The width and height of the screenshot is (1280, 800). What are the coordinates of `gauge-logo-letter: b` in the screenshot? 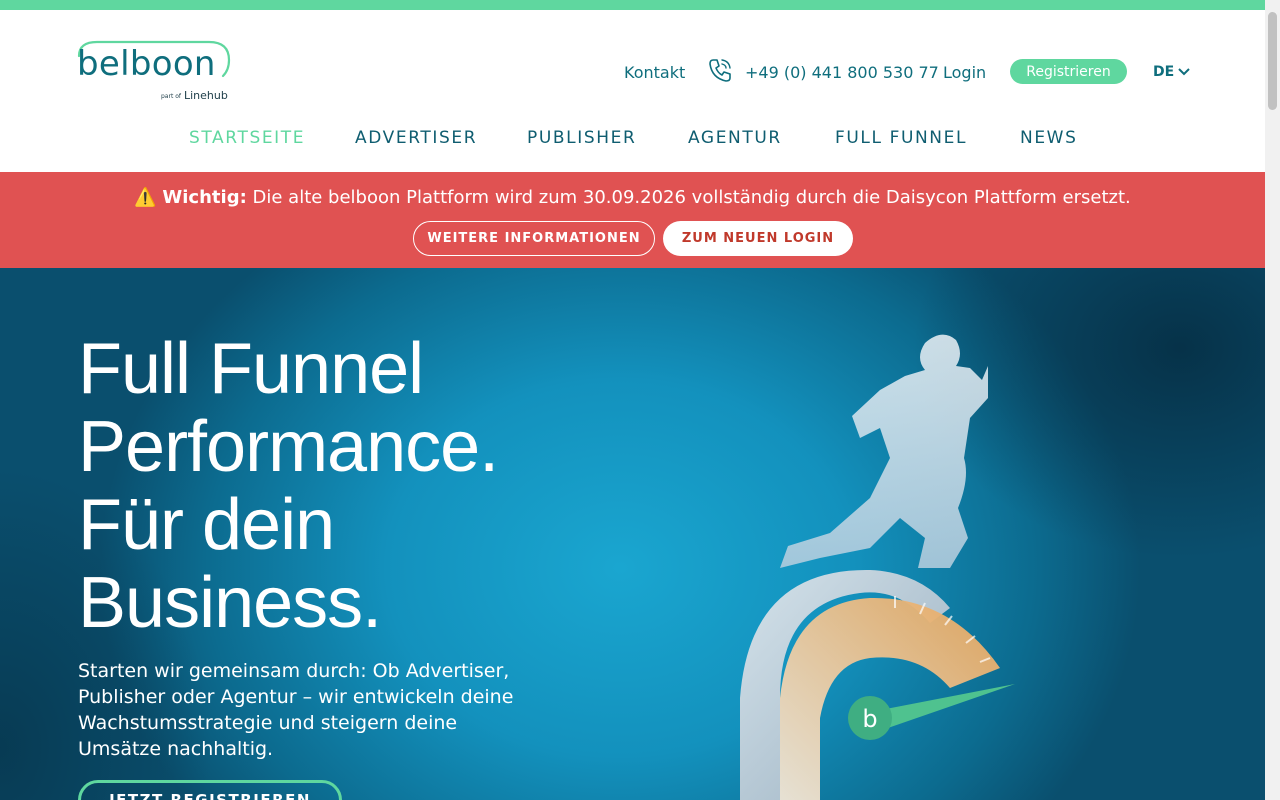 It's located at (869, 719).